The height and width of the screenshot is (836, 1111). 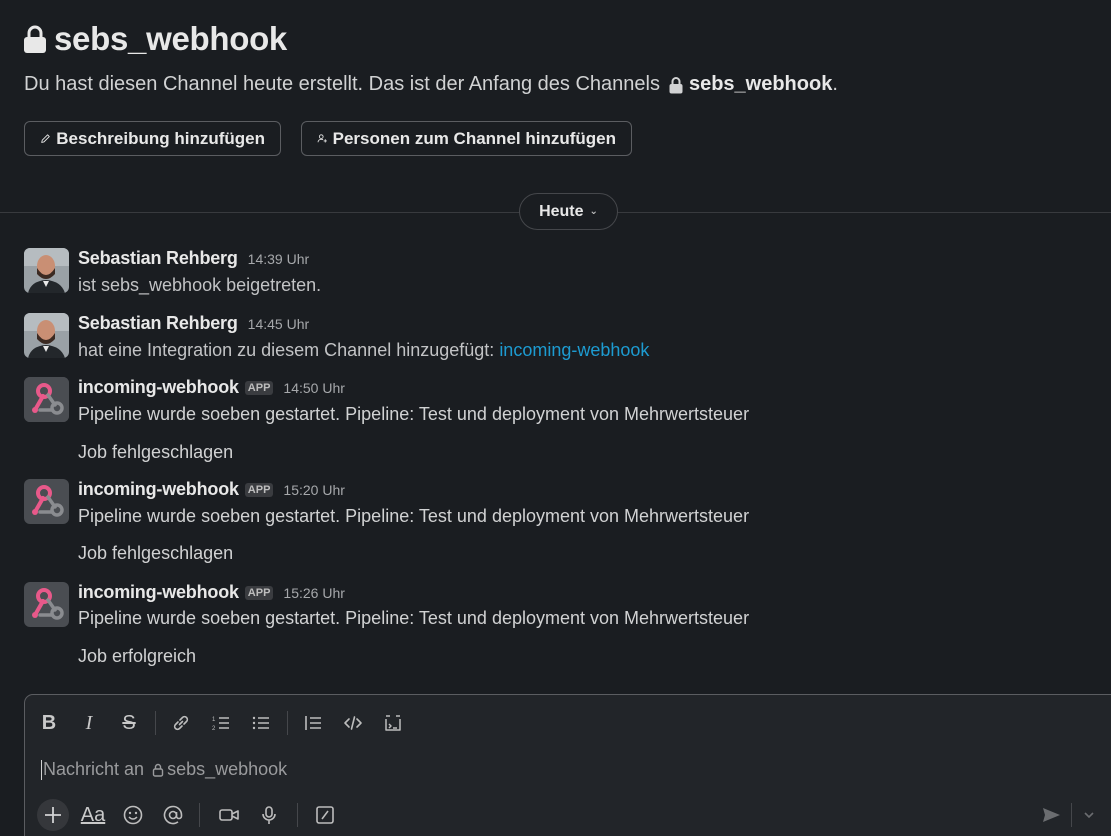 I want to click on day-divider-label: Heute, so click(x=561, y=211).